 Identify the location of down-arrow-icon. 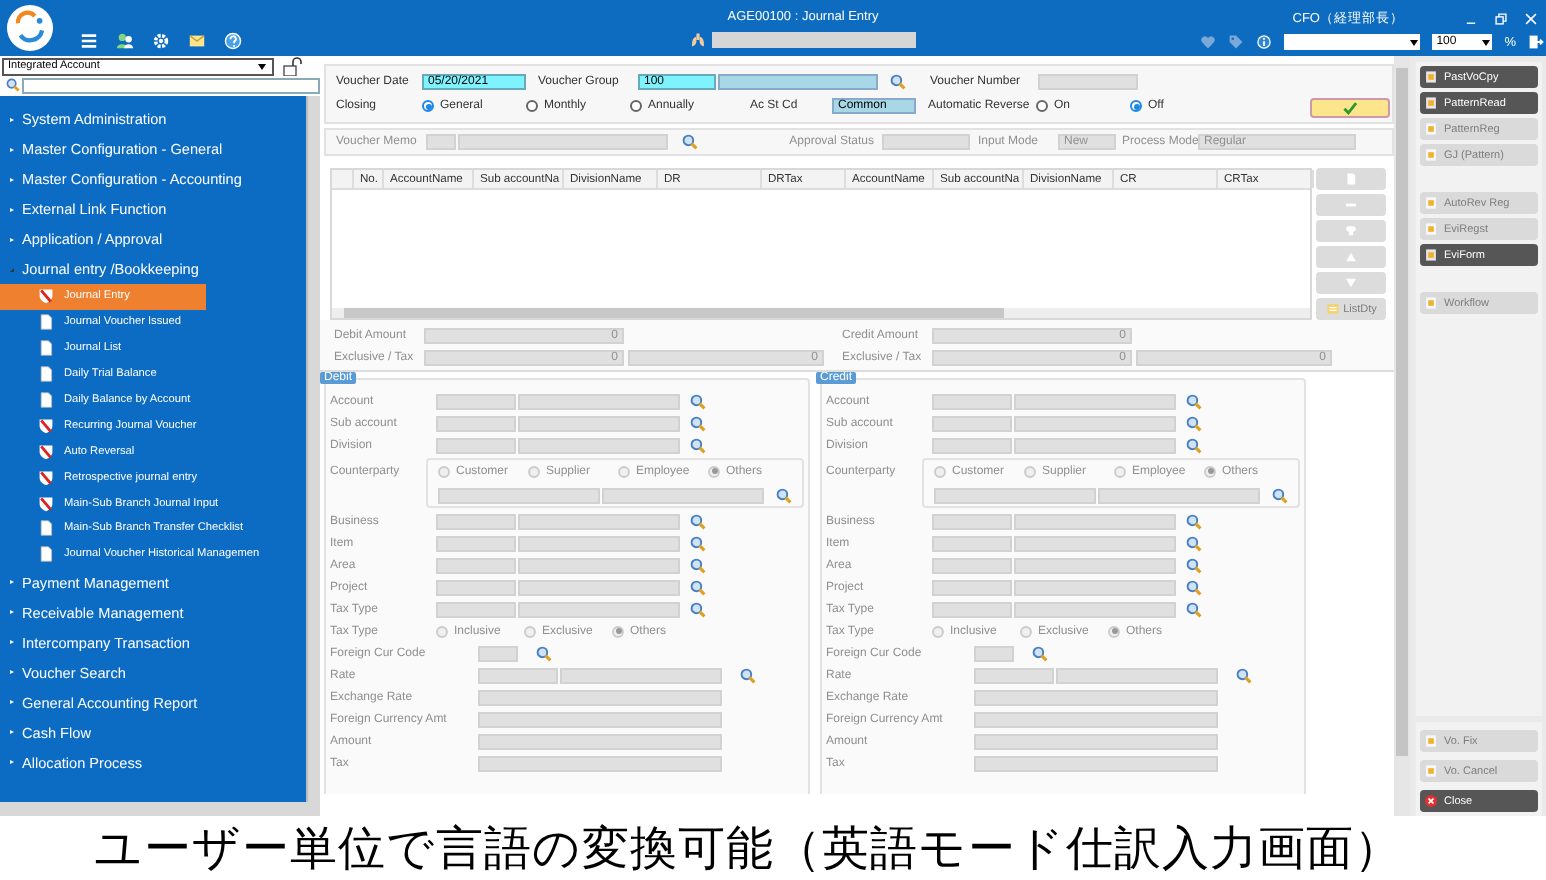
(1351, 283).